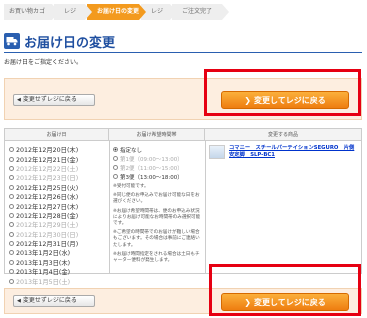  I want to click on breadcrumb-order-complete: ご注文完了, so click(200, 12).